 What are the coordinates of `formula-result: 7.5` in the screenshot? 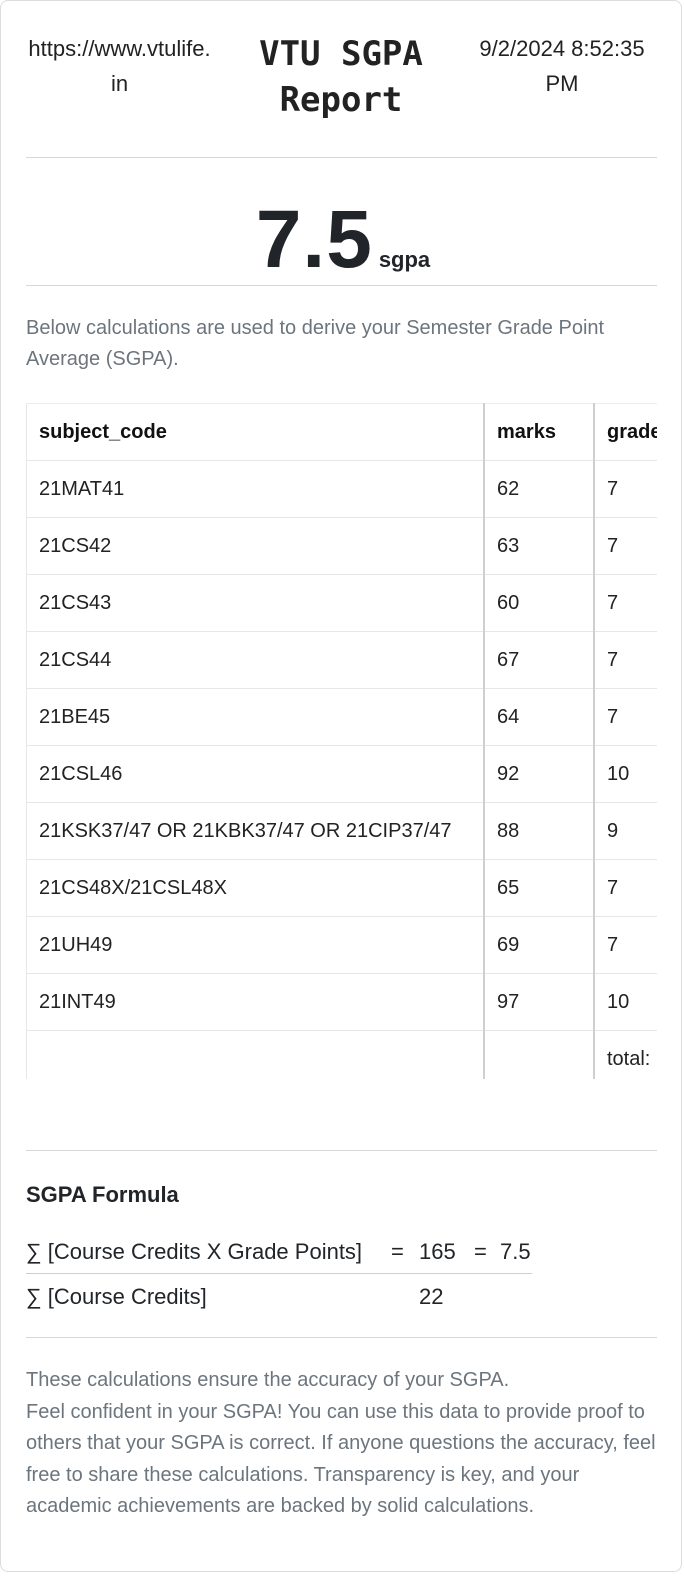 It's located at (515, 1251).